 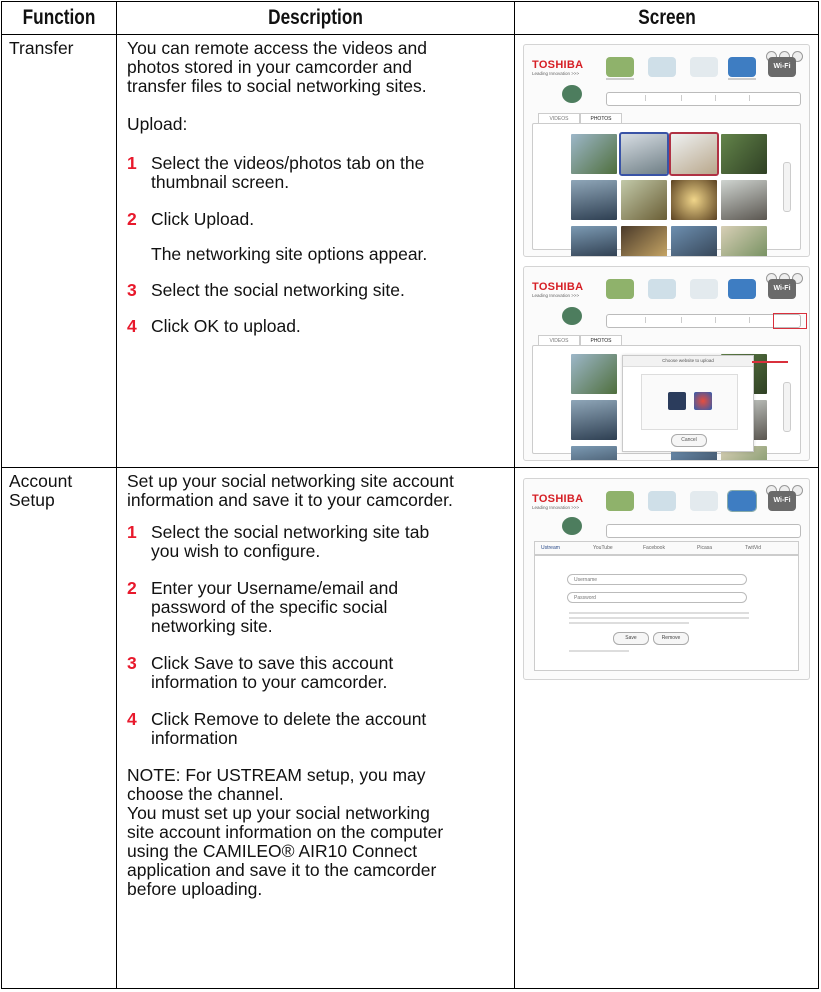 What do you see at coordinates (289, 719) in the screenshot?
I see `step-text: Click Remove to delete the account` at bounding box center [289, 719].